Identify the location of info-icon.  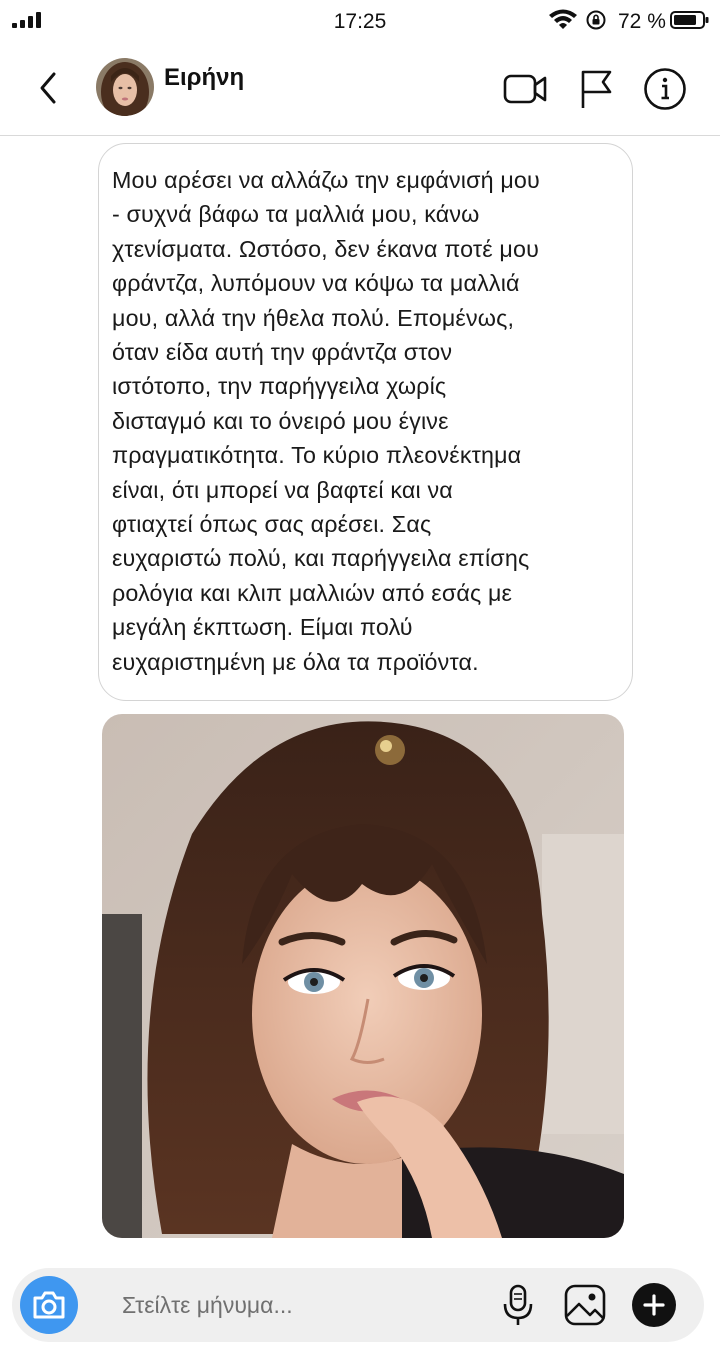
(665, 89).